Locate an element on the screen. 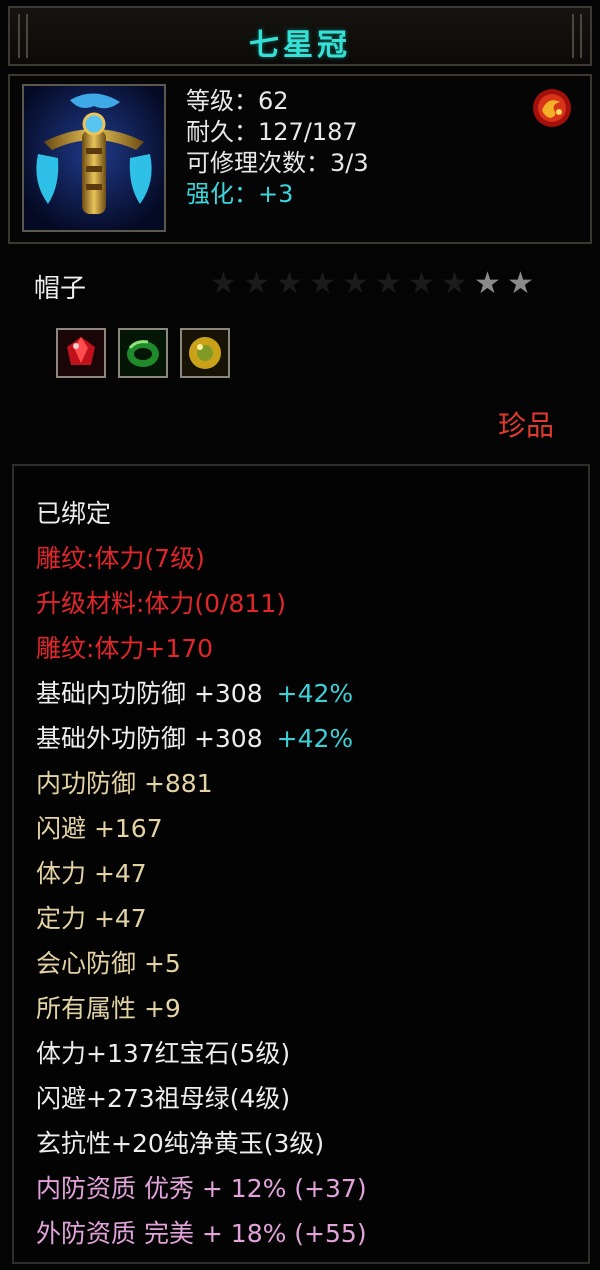 The image size is (600, 1270). attribute-row: 玄抗性+20纯净黄玉(3级) is located at coordinates (201, 1146).